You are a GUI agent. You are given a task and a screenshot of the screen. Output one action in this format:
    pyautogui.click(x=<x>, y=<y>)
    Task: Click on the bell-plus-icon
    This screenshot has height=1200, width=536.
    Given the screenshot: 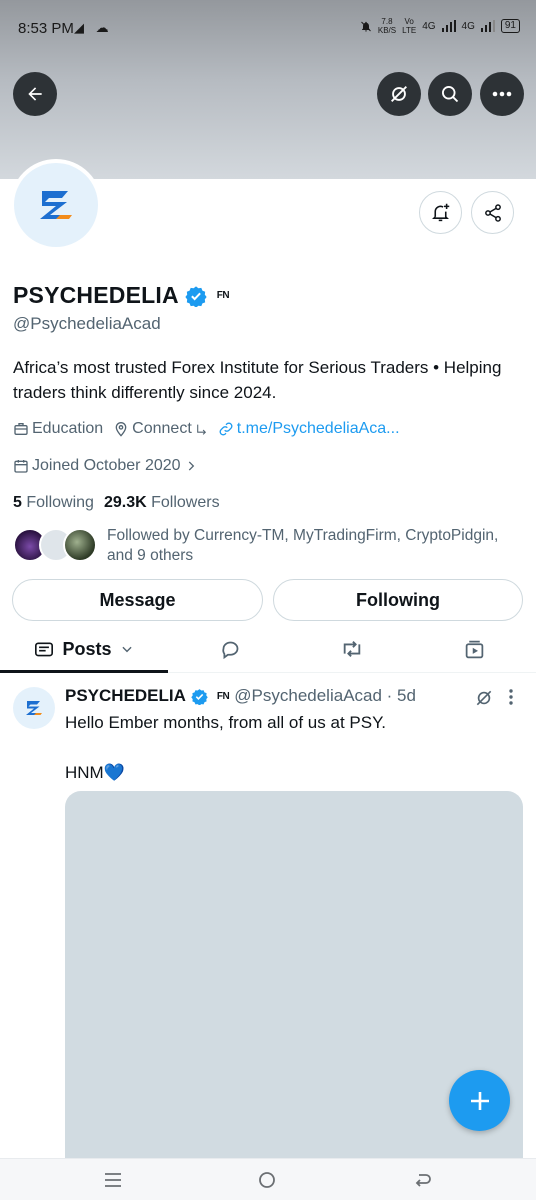 What is the action you would take?
    pyautogui.click(x=441, y=212)
    